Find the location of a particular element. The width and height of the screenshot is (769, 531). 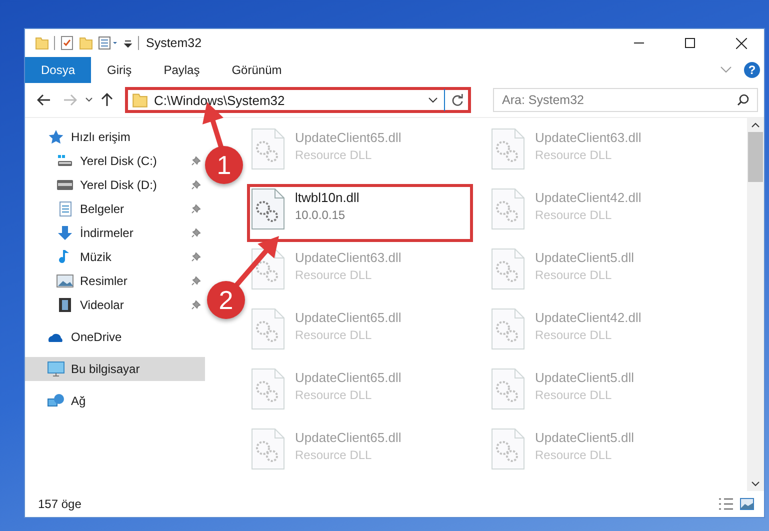

nav-item: Resimler is located at coordinates (115, 281).